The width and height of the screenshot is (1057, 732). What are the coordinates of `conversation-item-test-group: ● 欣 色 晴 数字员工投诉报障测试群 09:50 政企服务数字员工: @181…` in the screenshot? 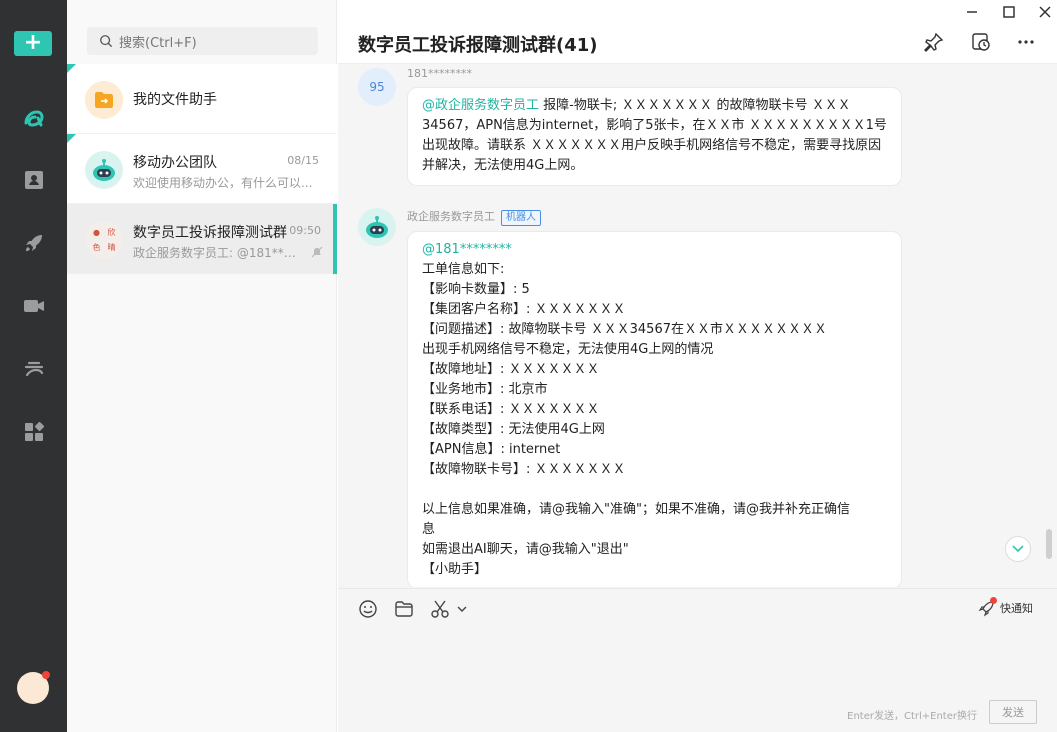 It's located at (202, 239).